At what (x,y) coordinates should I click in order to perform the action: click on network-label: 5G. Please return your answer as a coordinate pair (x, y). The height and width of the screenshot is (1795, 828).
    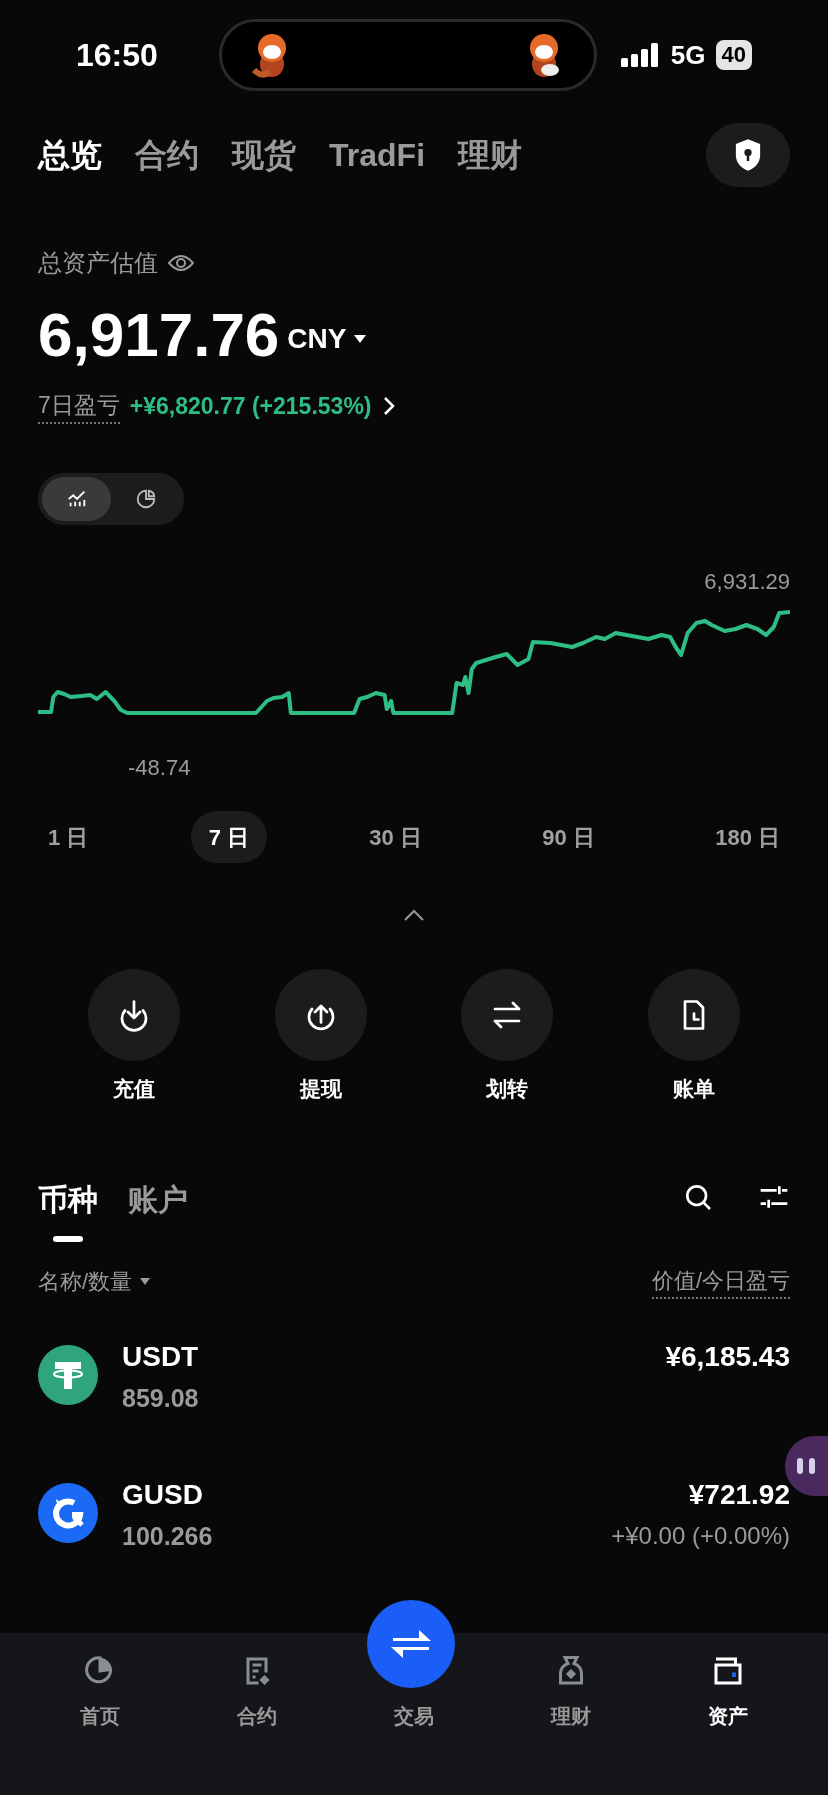
    Looking at the image, I should click on (688, 55).